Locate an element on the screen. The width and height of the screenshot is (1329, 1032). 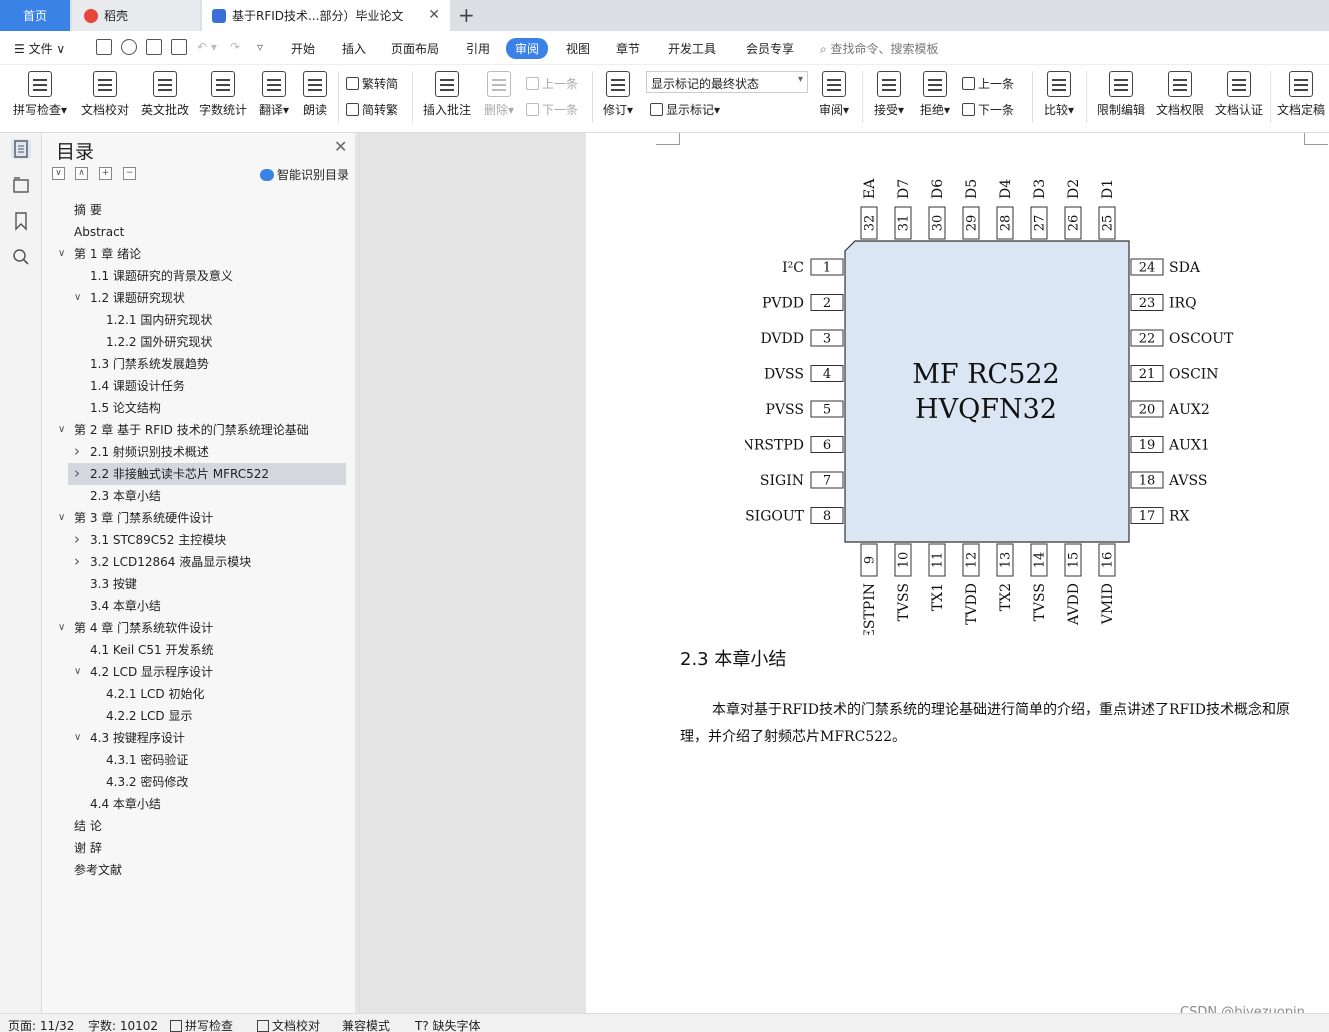
toc-item: 第 3 章 门禁系统硬件设计 ∨ is located at coordinates (197, 518).